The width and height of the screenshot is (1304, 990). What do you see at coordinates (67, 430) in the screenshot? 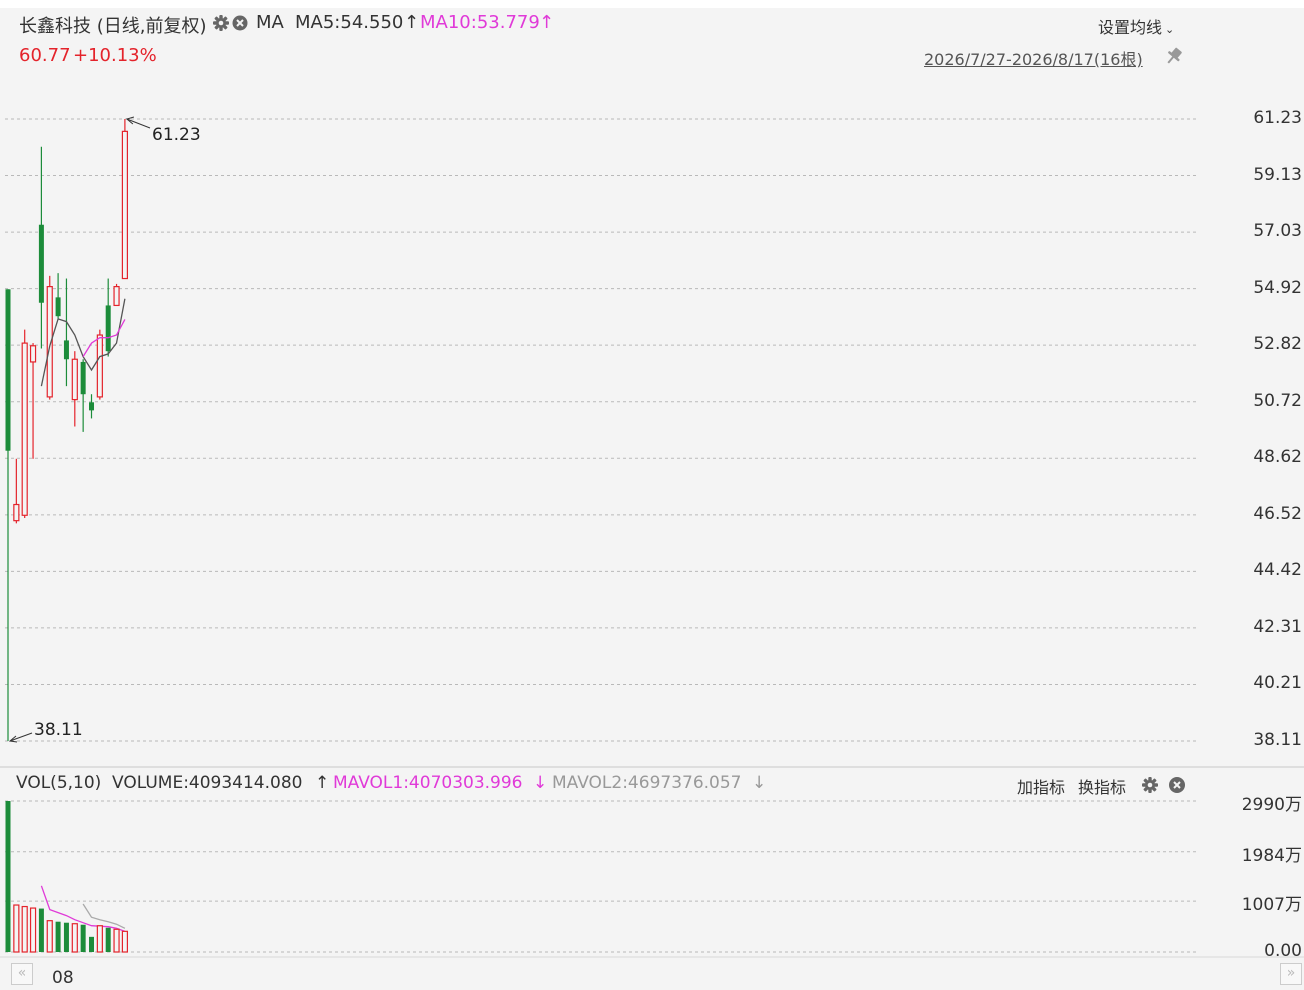
I see `candles-group` at bounding box center [67, 430].